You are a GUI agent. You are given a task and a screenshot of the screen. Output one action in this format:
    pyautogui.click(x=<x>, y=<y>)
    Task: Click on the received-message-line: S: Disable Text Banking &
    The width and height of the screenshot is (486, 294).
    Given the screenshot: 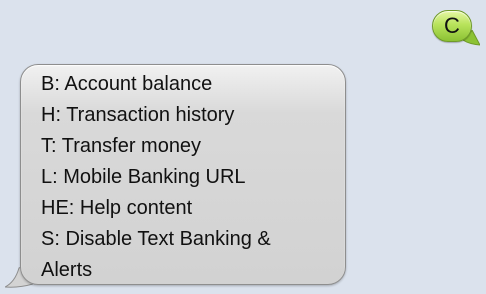 What is the action you would take?
    pyautogui.click(x=156, y=239)
    